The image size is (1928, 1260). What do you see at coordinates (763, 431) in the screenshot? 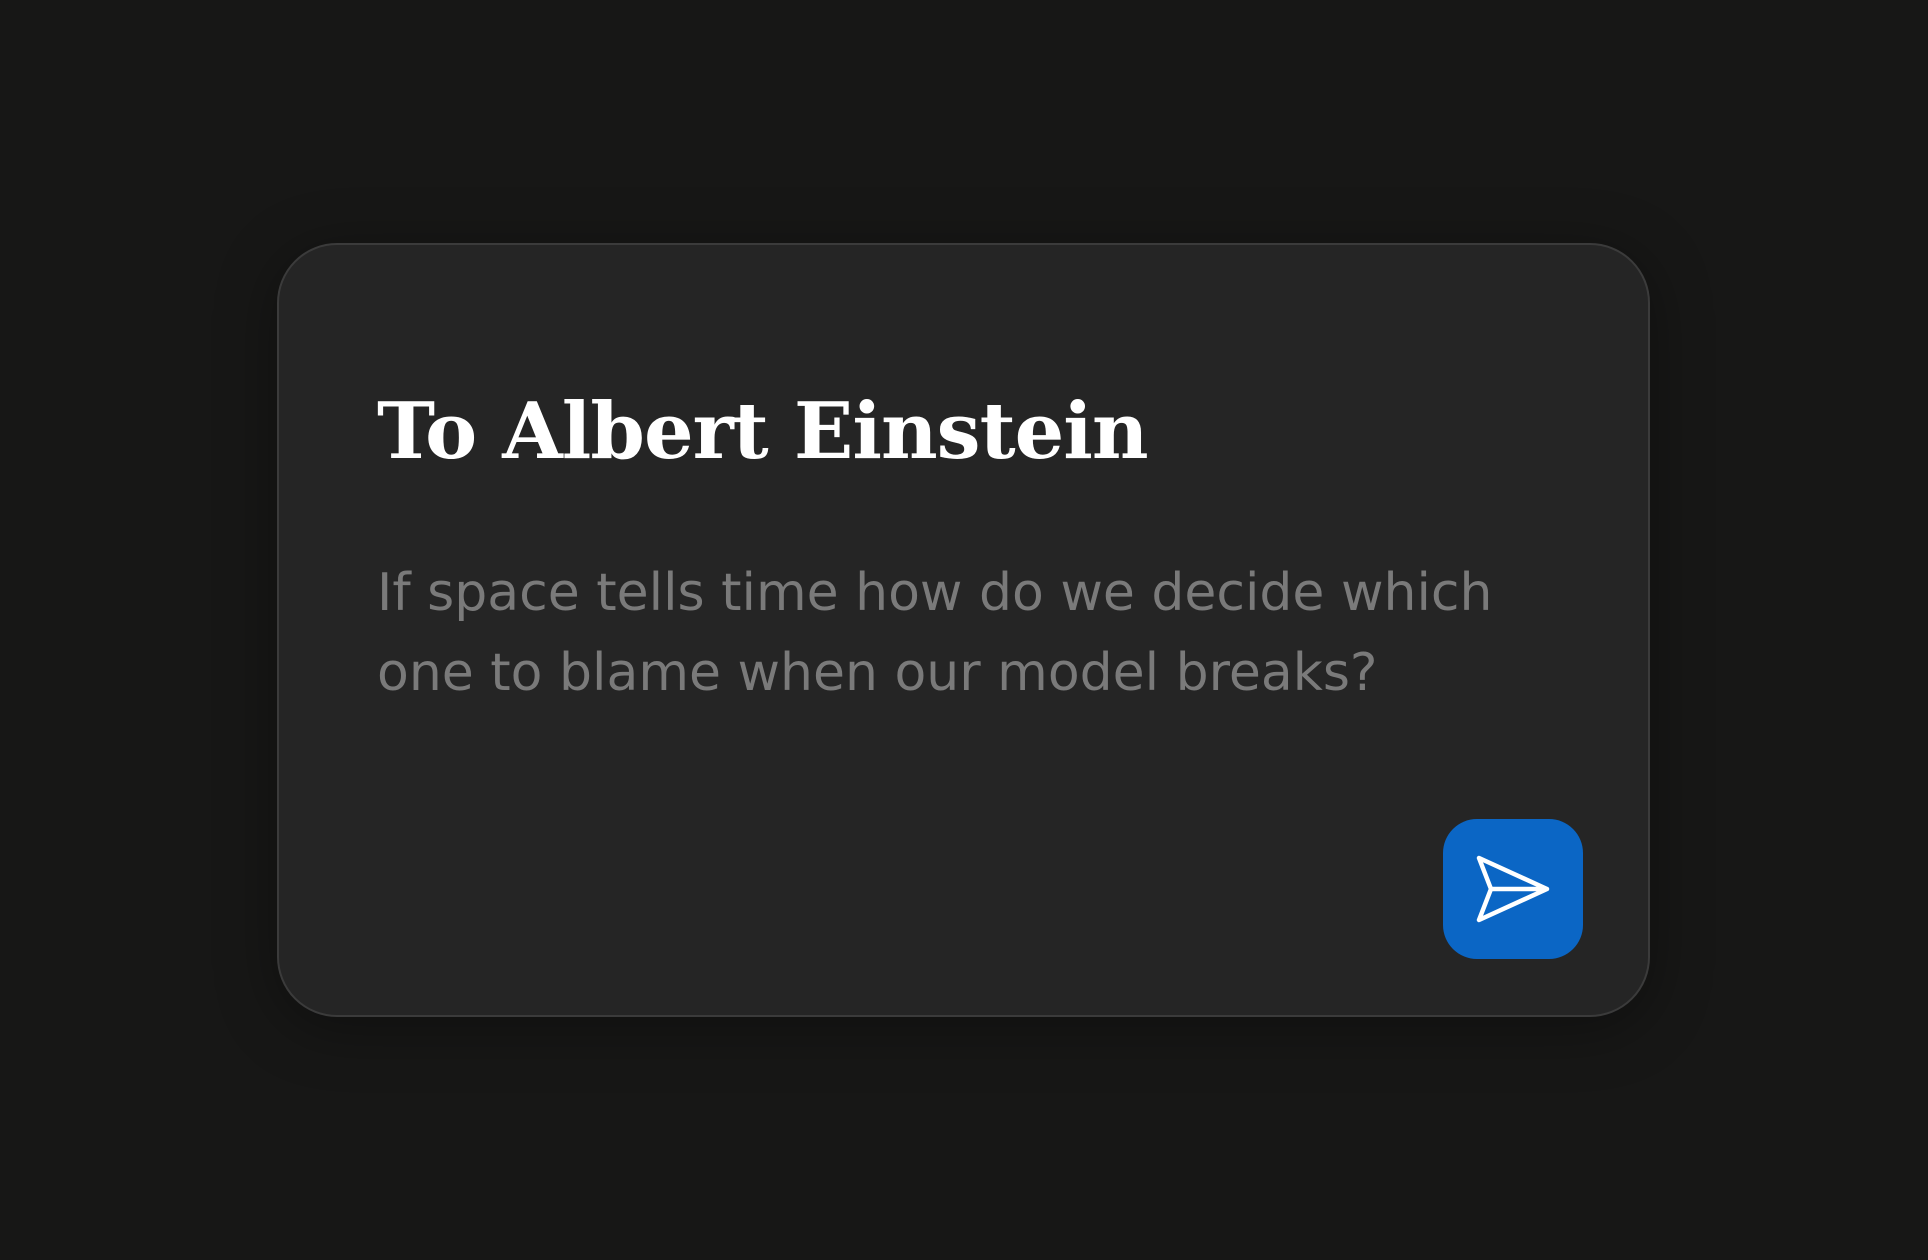
I see `recipient-title: To Albert Einstein` at bounding box center [763, 431].